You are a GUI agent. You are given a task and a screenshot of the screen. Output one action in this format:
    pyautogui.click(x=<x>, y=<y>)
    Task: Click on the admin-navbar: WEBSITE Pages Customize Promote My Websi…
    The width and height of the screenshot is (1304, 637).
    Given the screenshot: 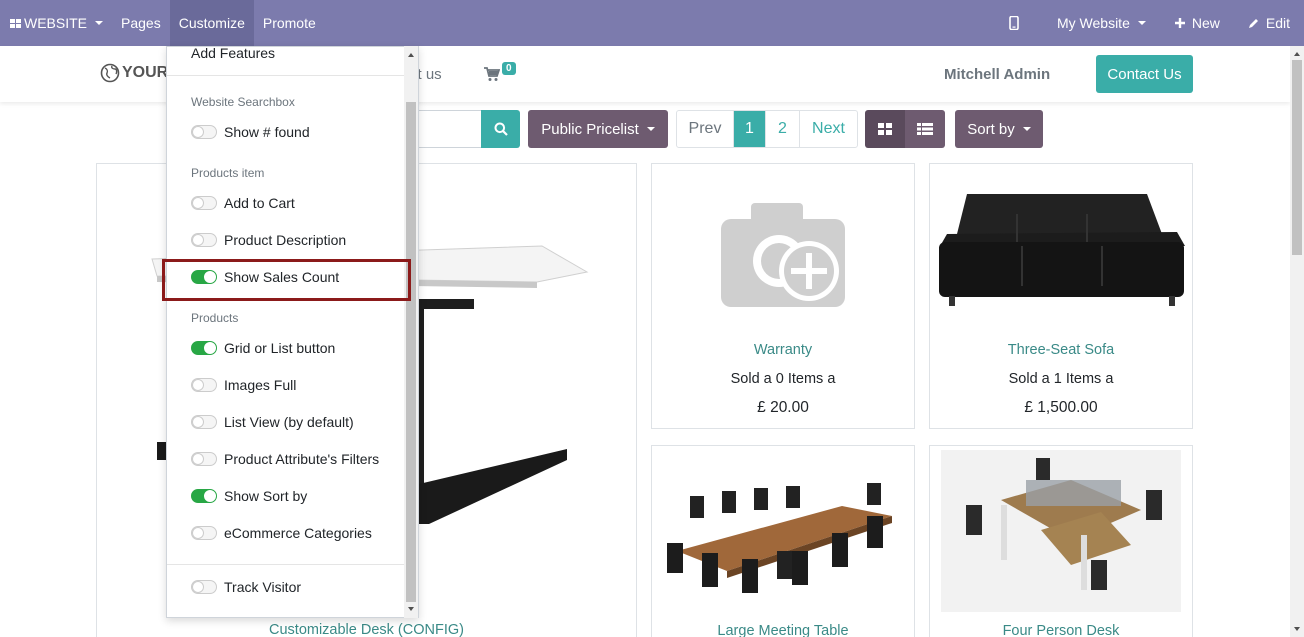 What is the action you would take?
    pyautogui.click(x=652, y=23)
    